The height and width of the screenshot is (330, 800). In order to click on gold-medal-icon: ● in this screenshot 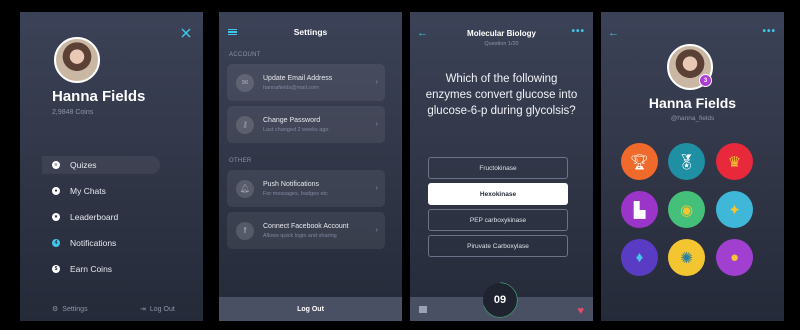, I will do `click(734, 257)`.